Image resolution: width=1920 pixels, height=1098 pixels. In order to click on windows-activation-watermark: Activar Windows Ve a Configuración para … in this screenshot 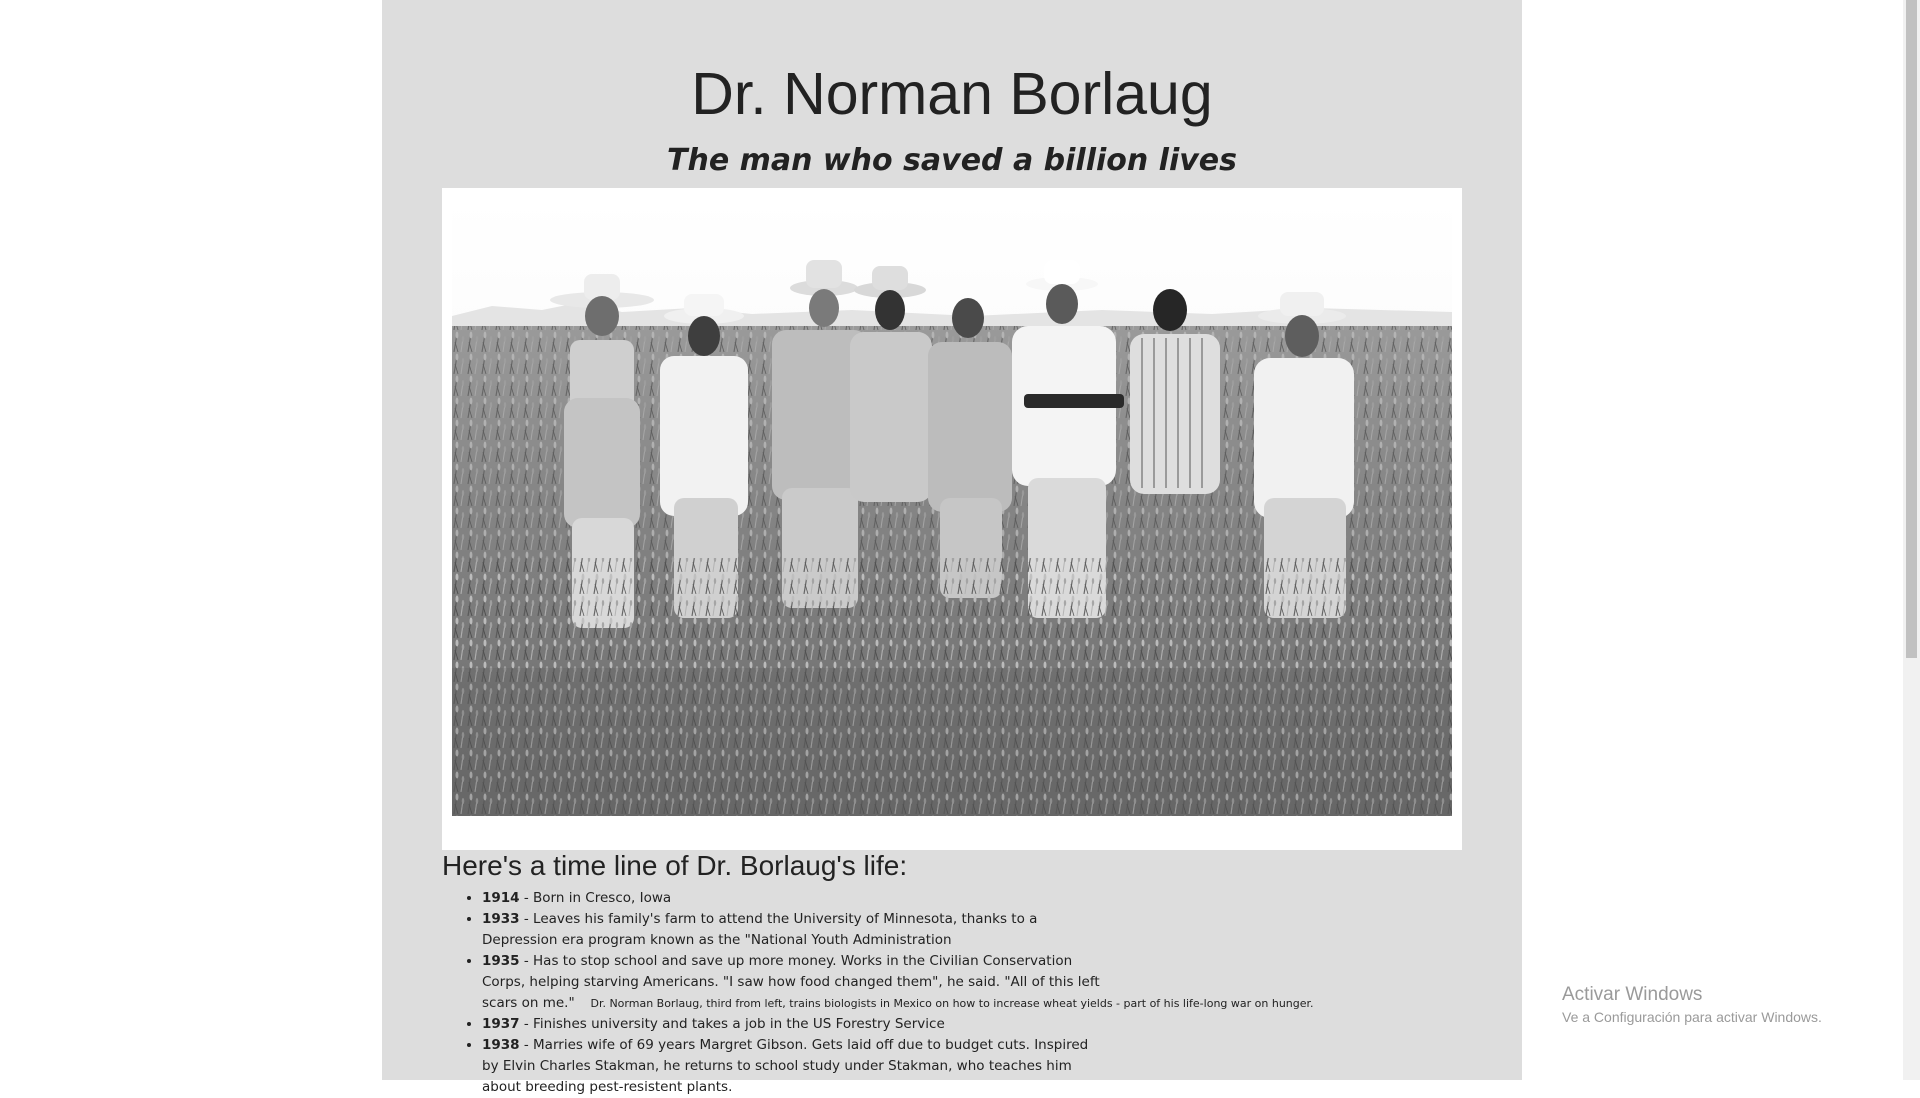, I will do `click(1692, 1005)`.